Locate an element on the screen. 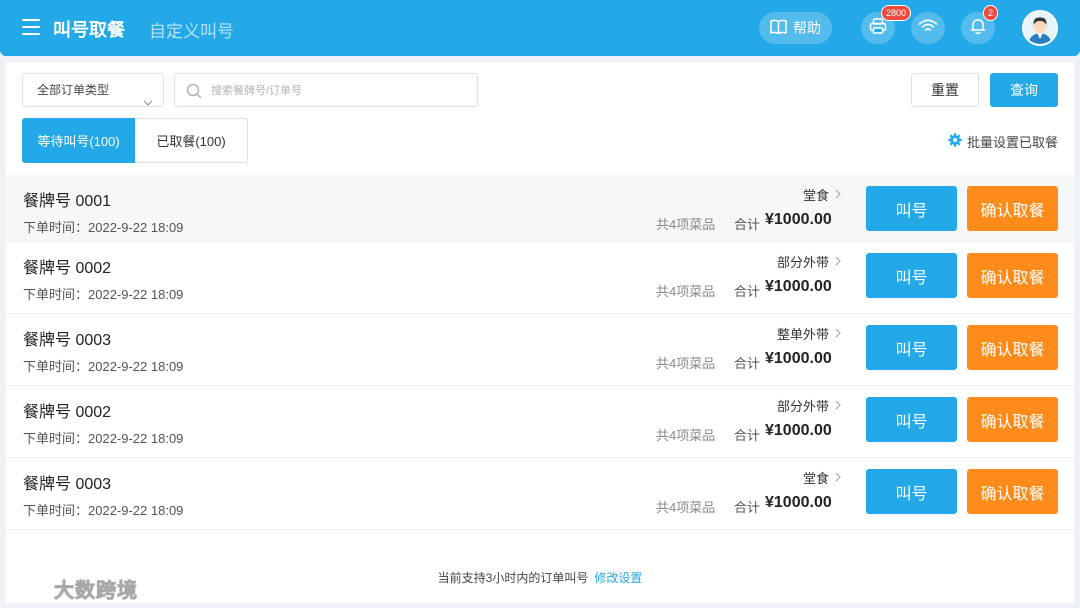 This screenshot has width=1080, height=608. printer-badge: 2800 is located at coordinates (896, 13).